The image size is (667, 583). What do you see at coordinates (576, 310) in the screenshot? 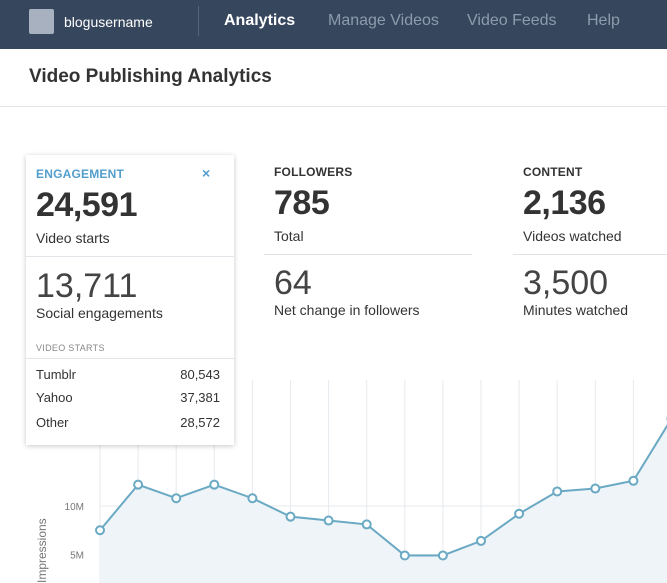
I see `minutes-watched-caption: Minutes watched` at bounding box center [576, 310].